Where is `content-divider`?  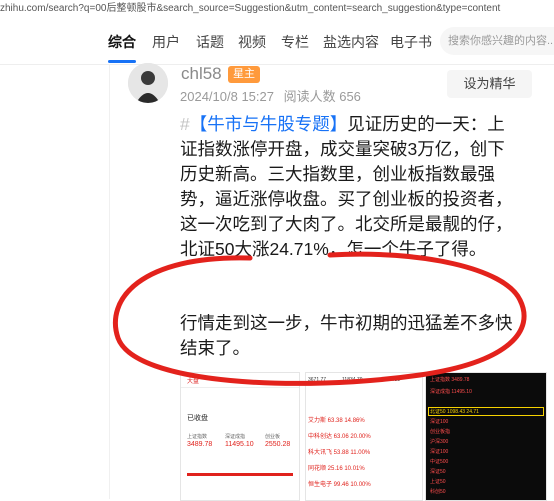
content-divider is located at coordinates (109, 281).